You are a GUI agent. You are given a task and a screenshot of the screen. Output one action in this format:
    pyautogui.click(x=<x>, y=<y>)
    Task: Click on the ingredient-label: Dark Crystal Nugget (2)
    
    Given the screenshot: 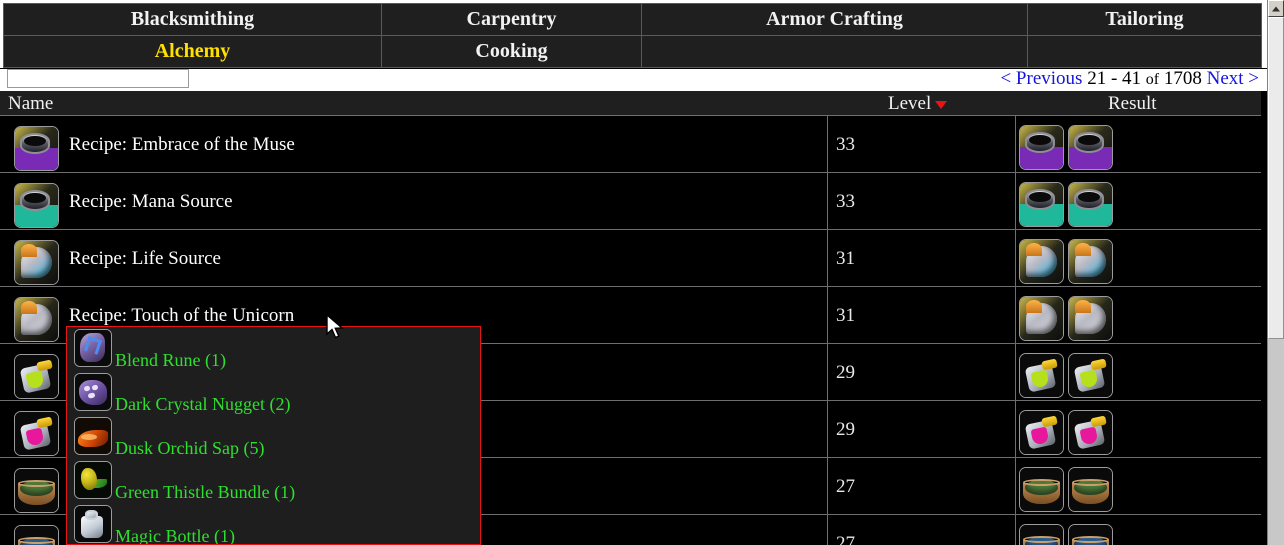 What is the action you would take?
    pyautogui.click(x=203, y=404)
    